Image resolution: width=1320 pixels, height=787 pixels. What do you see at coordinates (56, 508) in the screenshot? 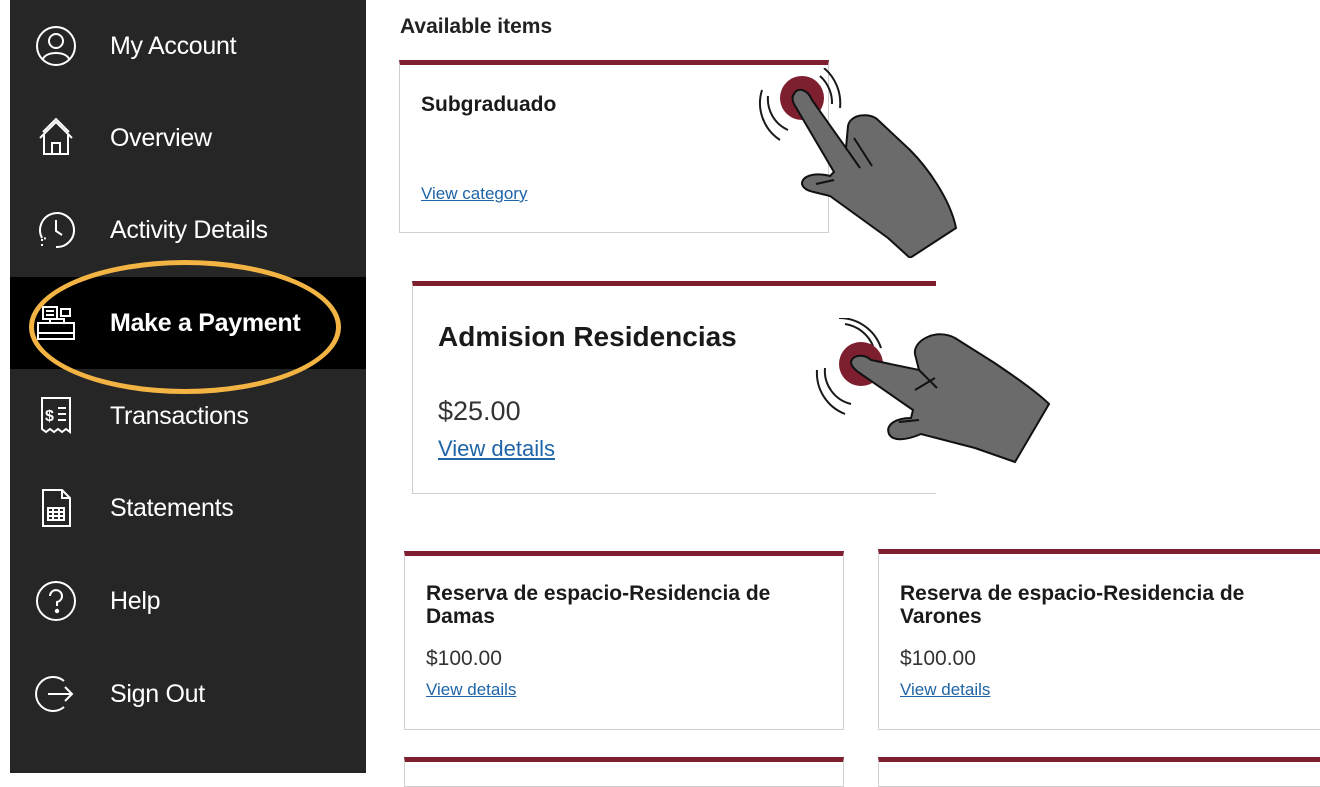
I see `statement-document-icon` at bounding box center [56, 508].